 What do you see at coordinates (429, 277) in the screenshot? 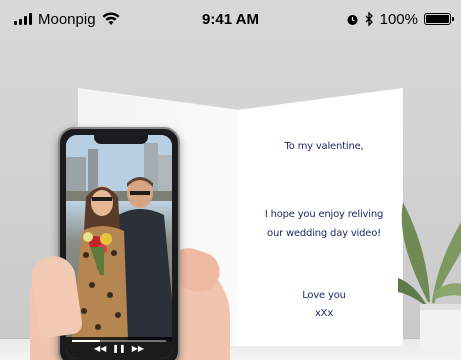
I see `plant-icon` at bounding box center [429, 277].